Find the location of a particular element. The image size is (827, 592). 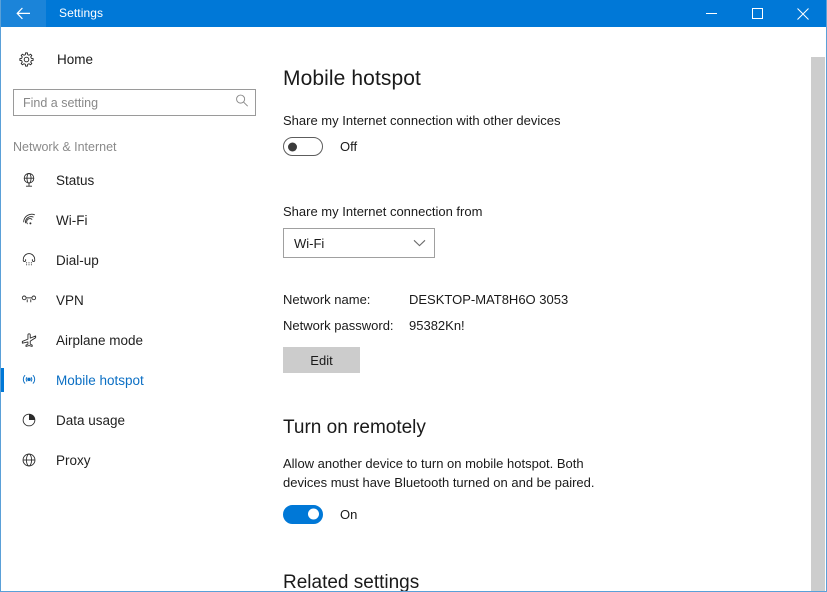

vertical-scrollbar is located at coordinates (818, 322).